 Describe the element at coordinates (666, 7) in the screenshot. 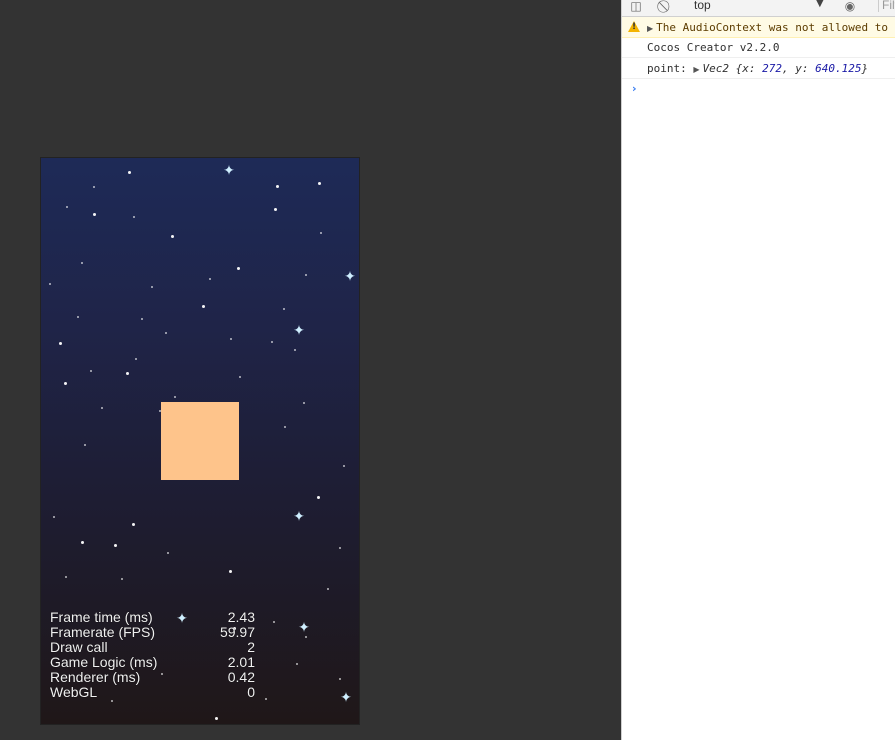

I see `clear-console-icon: ⃠` at that location.